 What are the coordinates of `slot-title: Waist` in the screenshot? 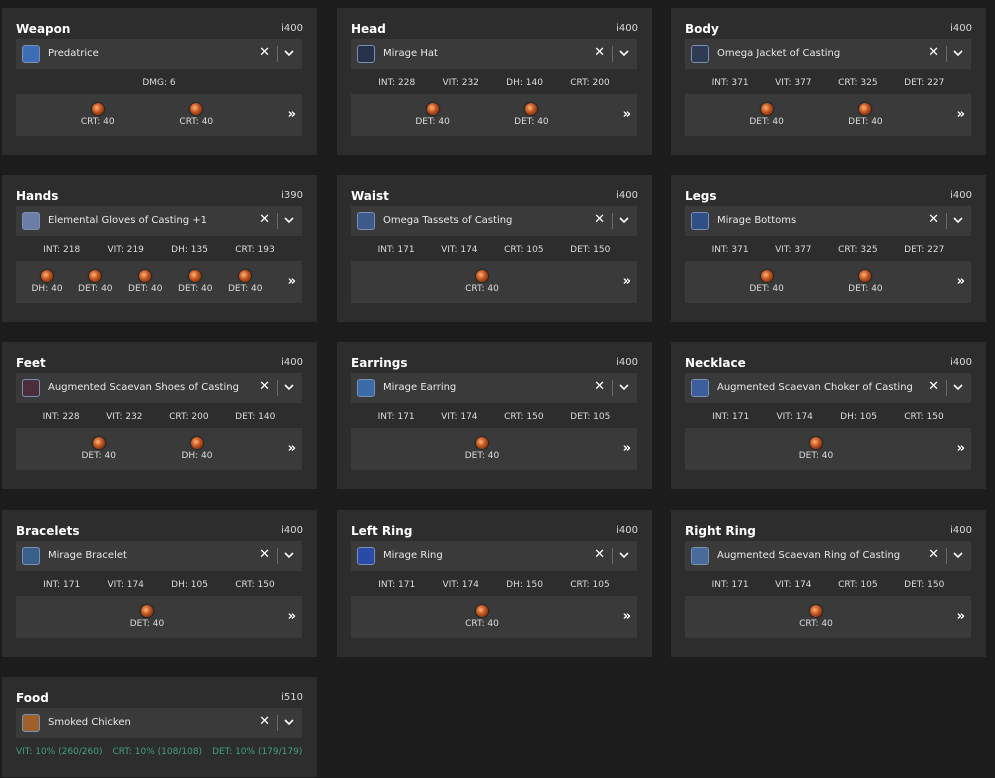 It's located at (370, 196).